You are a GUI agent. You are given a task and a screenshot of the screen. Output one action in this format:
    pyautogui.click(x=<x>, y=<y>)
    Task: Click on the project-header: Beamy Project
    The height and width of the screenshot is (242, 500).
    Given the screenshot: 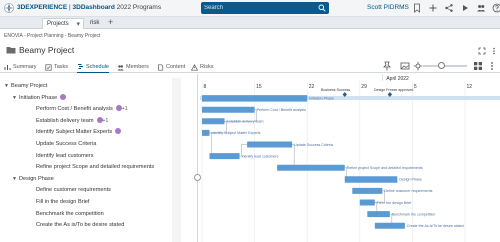 What is the action you would take?
    pyautogui.click(x=250, y=50)
    